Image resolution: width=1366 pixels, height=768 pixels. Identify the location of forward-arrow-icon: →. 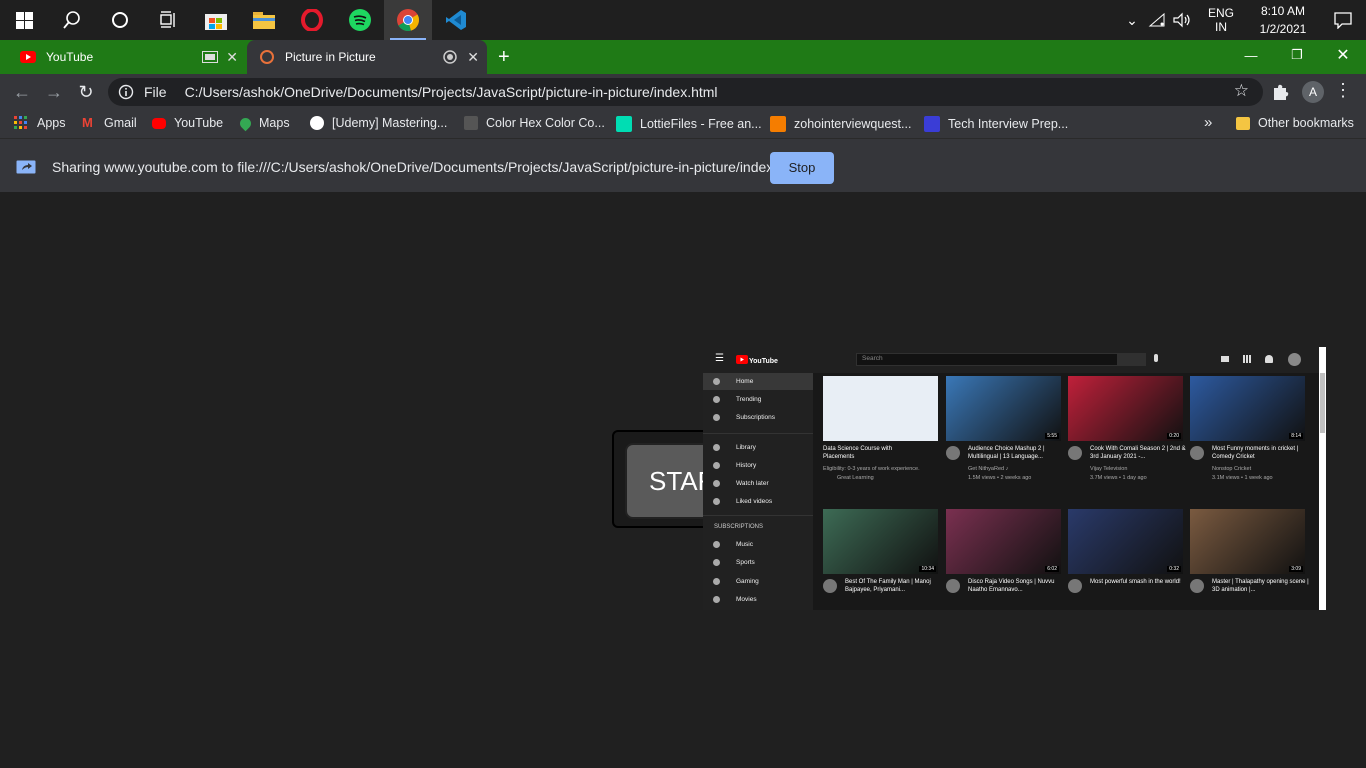
(54, 92).